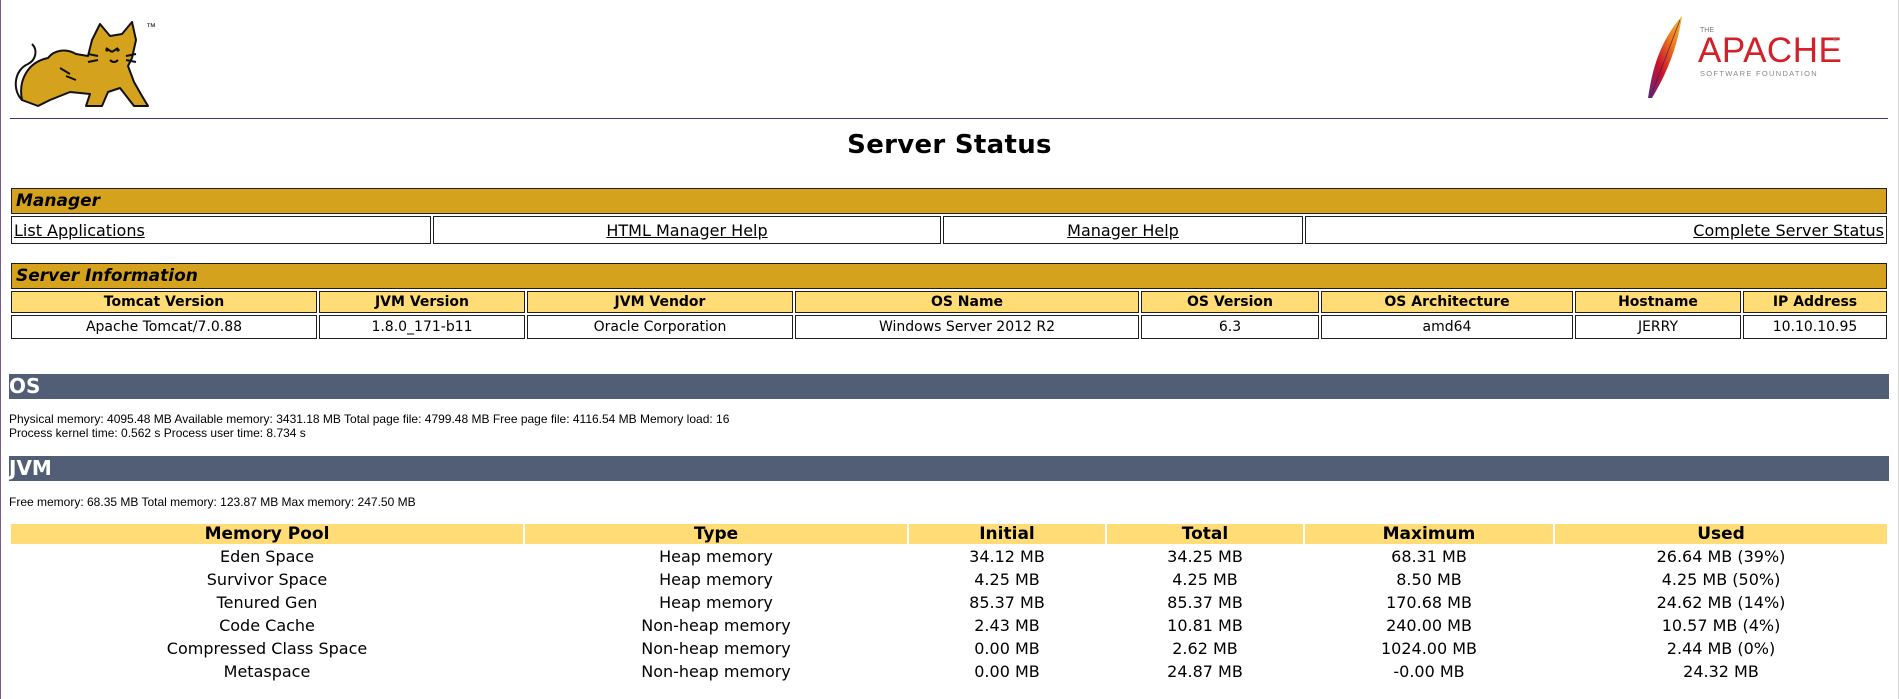 The width and height of the screenshot is (1899, 699). Describe the element at coordinates (949, 201) in the screenshot. I see `manager-title: Manager` at that location.